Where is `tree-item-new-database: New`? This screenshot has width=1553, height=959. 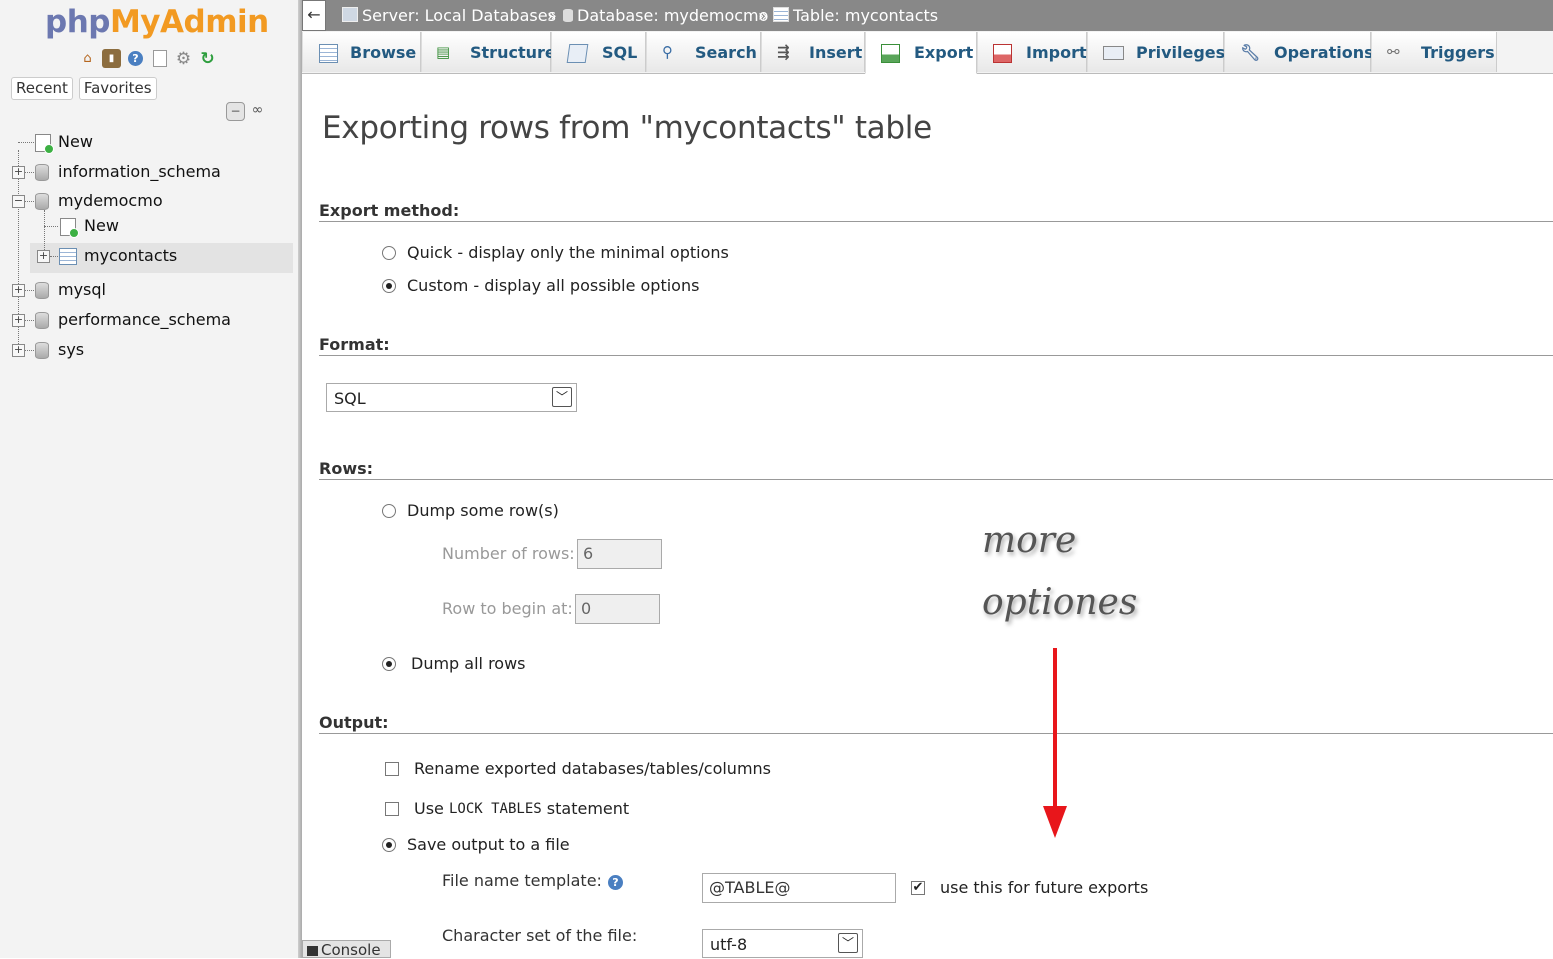
tree-item-new-database: New is located at coordinates (145, 142).